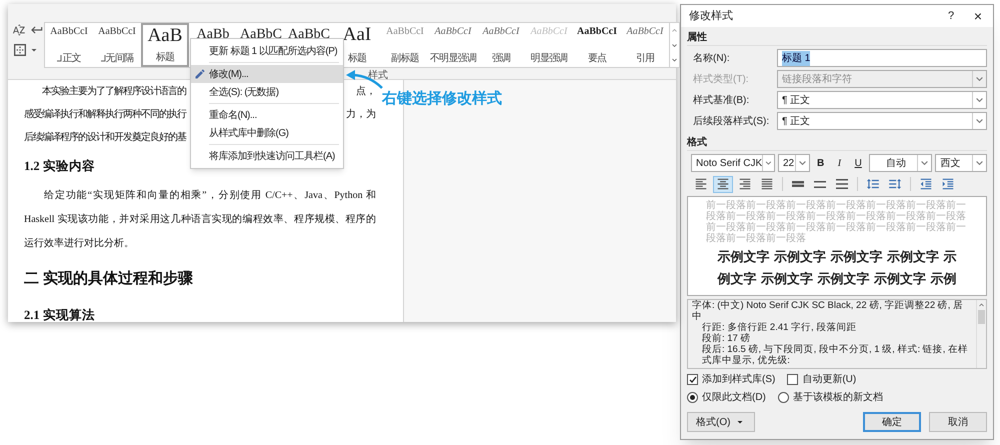 This screenshot has width=1000, height=445. I want to click on body-text: 力，为, so click(361, 115).